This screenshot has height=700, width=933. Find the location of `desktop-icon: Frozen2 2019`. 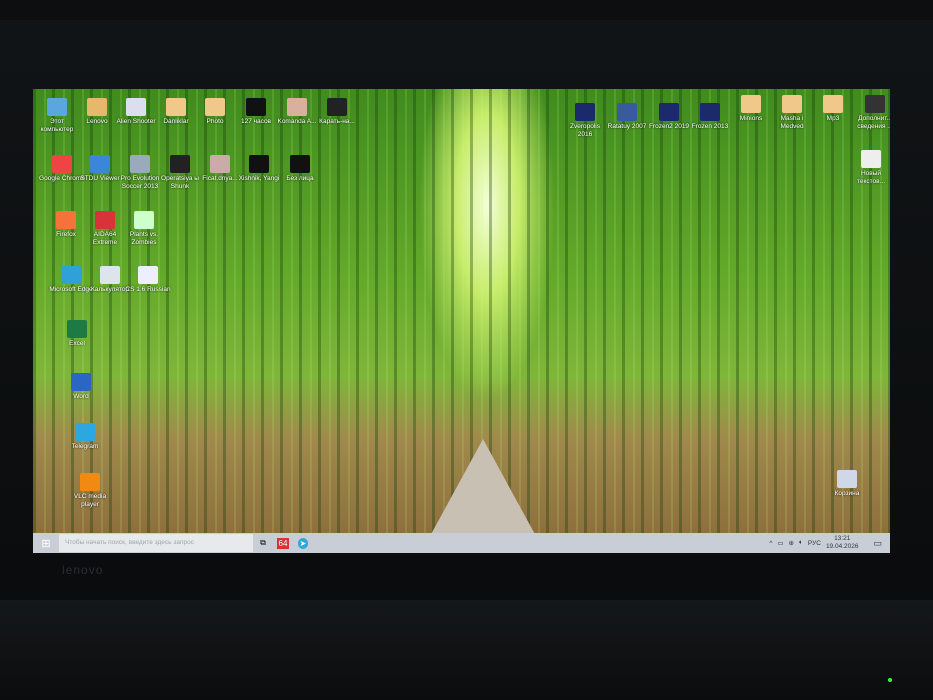

desktop-icon: Frozen2 2019 is located at coordinates (669, 117).